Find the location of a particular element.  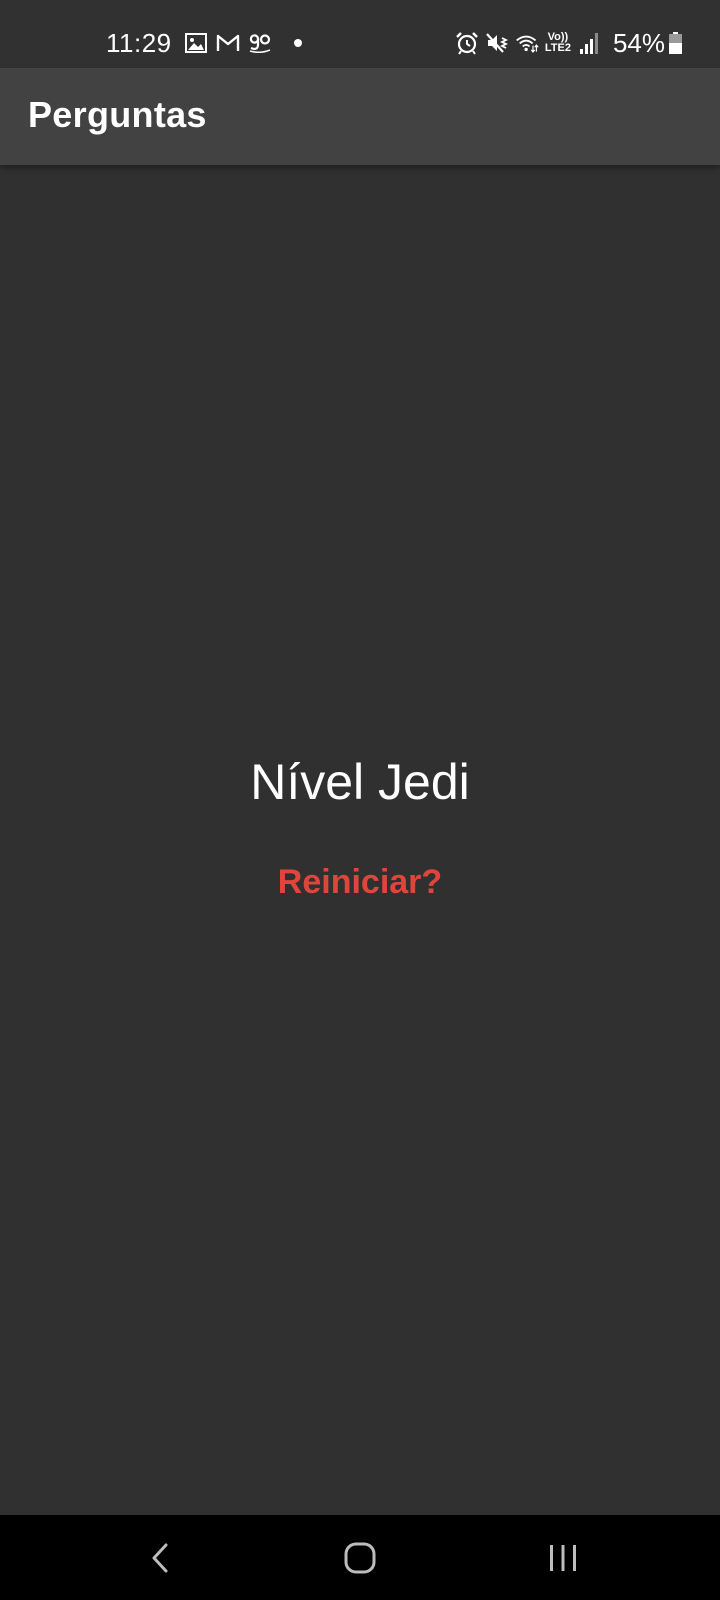

go-icon is located at coordinates (260, 43).